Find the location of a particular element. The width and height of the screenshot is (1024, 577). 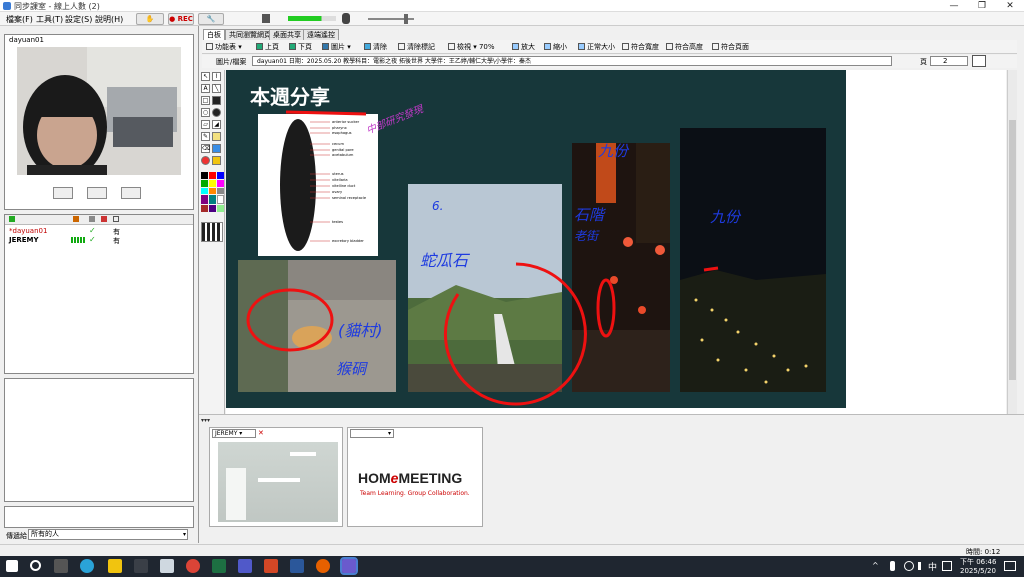

filled-rectangle-icon is located at coordinates (216, 100).